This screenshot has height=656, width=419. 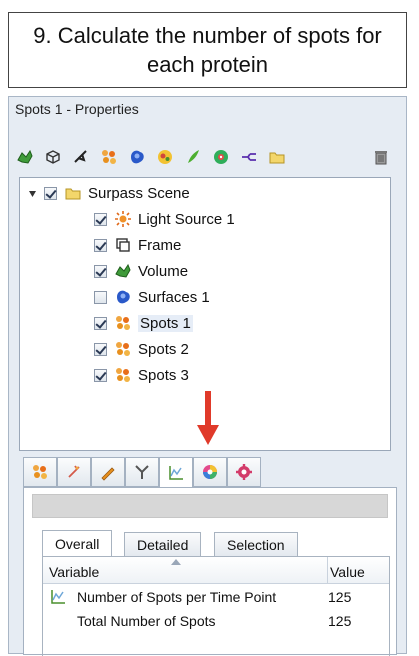 What do you see at coordinates (146, 621) in the screenshot?
I see `cell-variable: Total Number of Spots` at bounding box center [146, 621].